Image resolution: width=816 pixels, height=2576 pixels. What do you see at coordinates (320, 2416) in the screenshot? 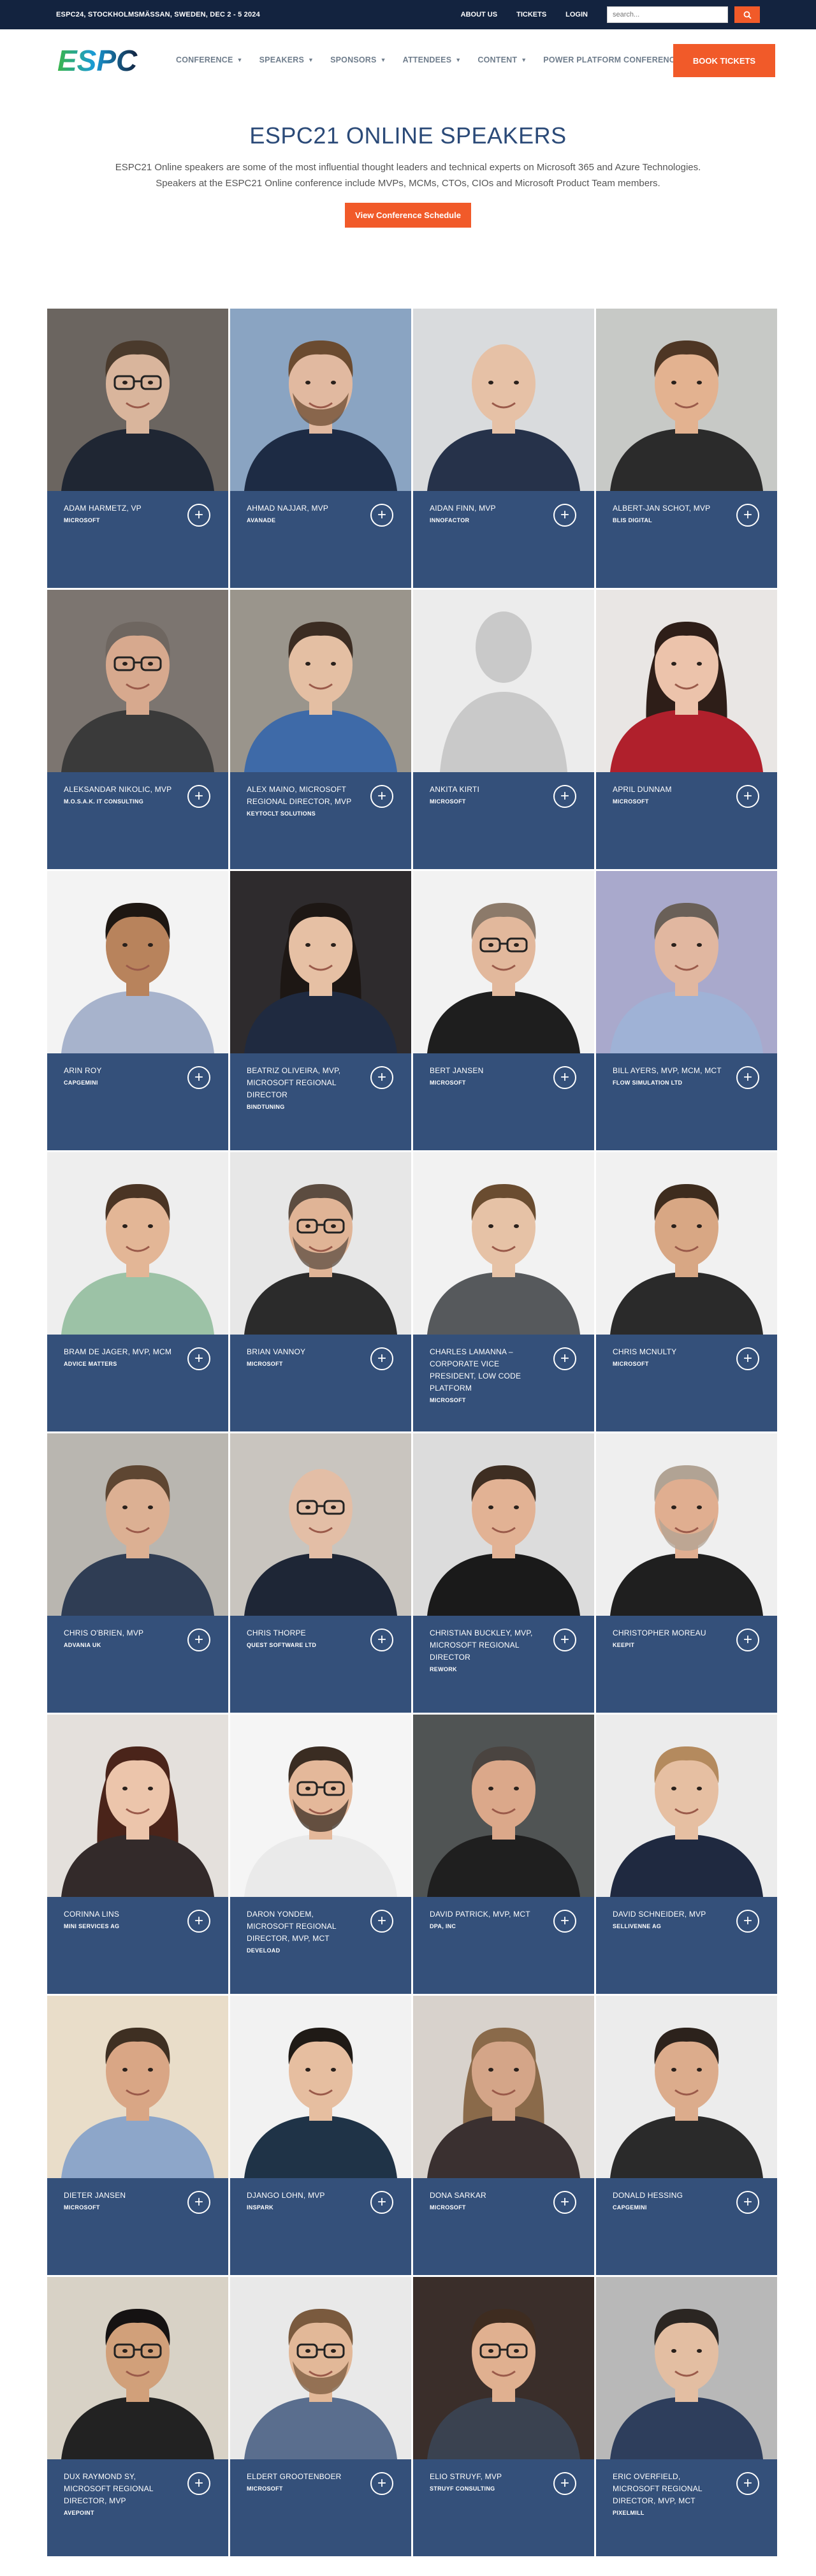
I see `speaker-card: ELDERT GROOTENBOER MICROSOFT +` at bounding box center [320, 2416].